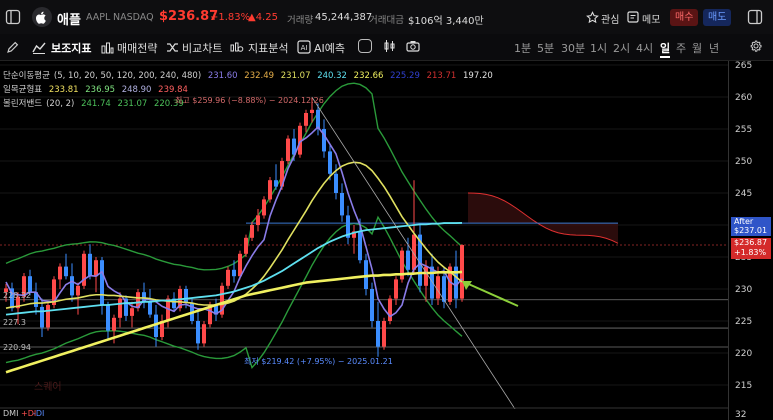 The image size is (773, 420). What do you see at coordinates (268, 48) in the screenshot?
I see `toolbar-item-analysis: 지표분석` at bounding box center [268, 48].